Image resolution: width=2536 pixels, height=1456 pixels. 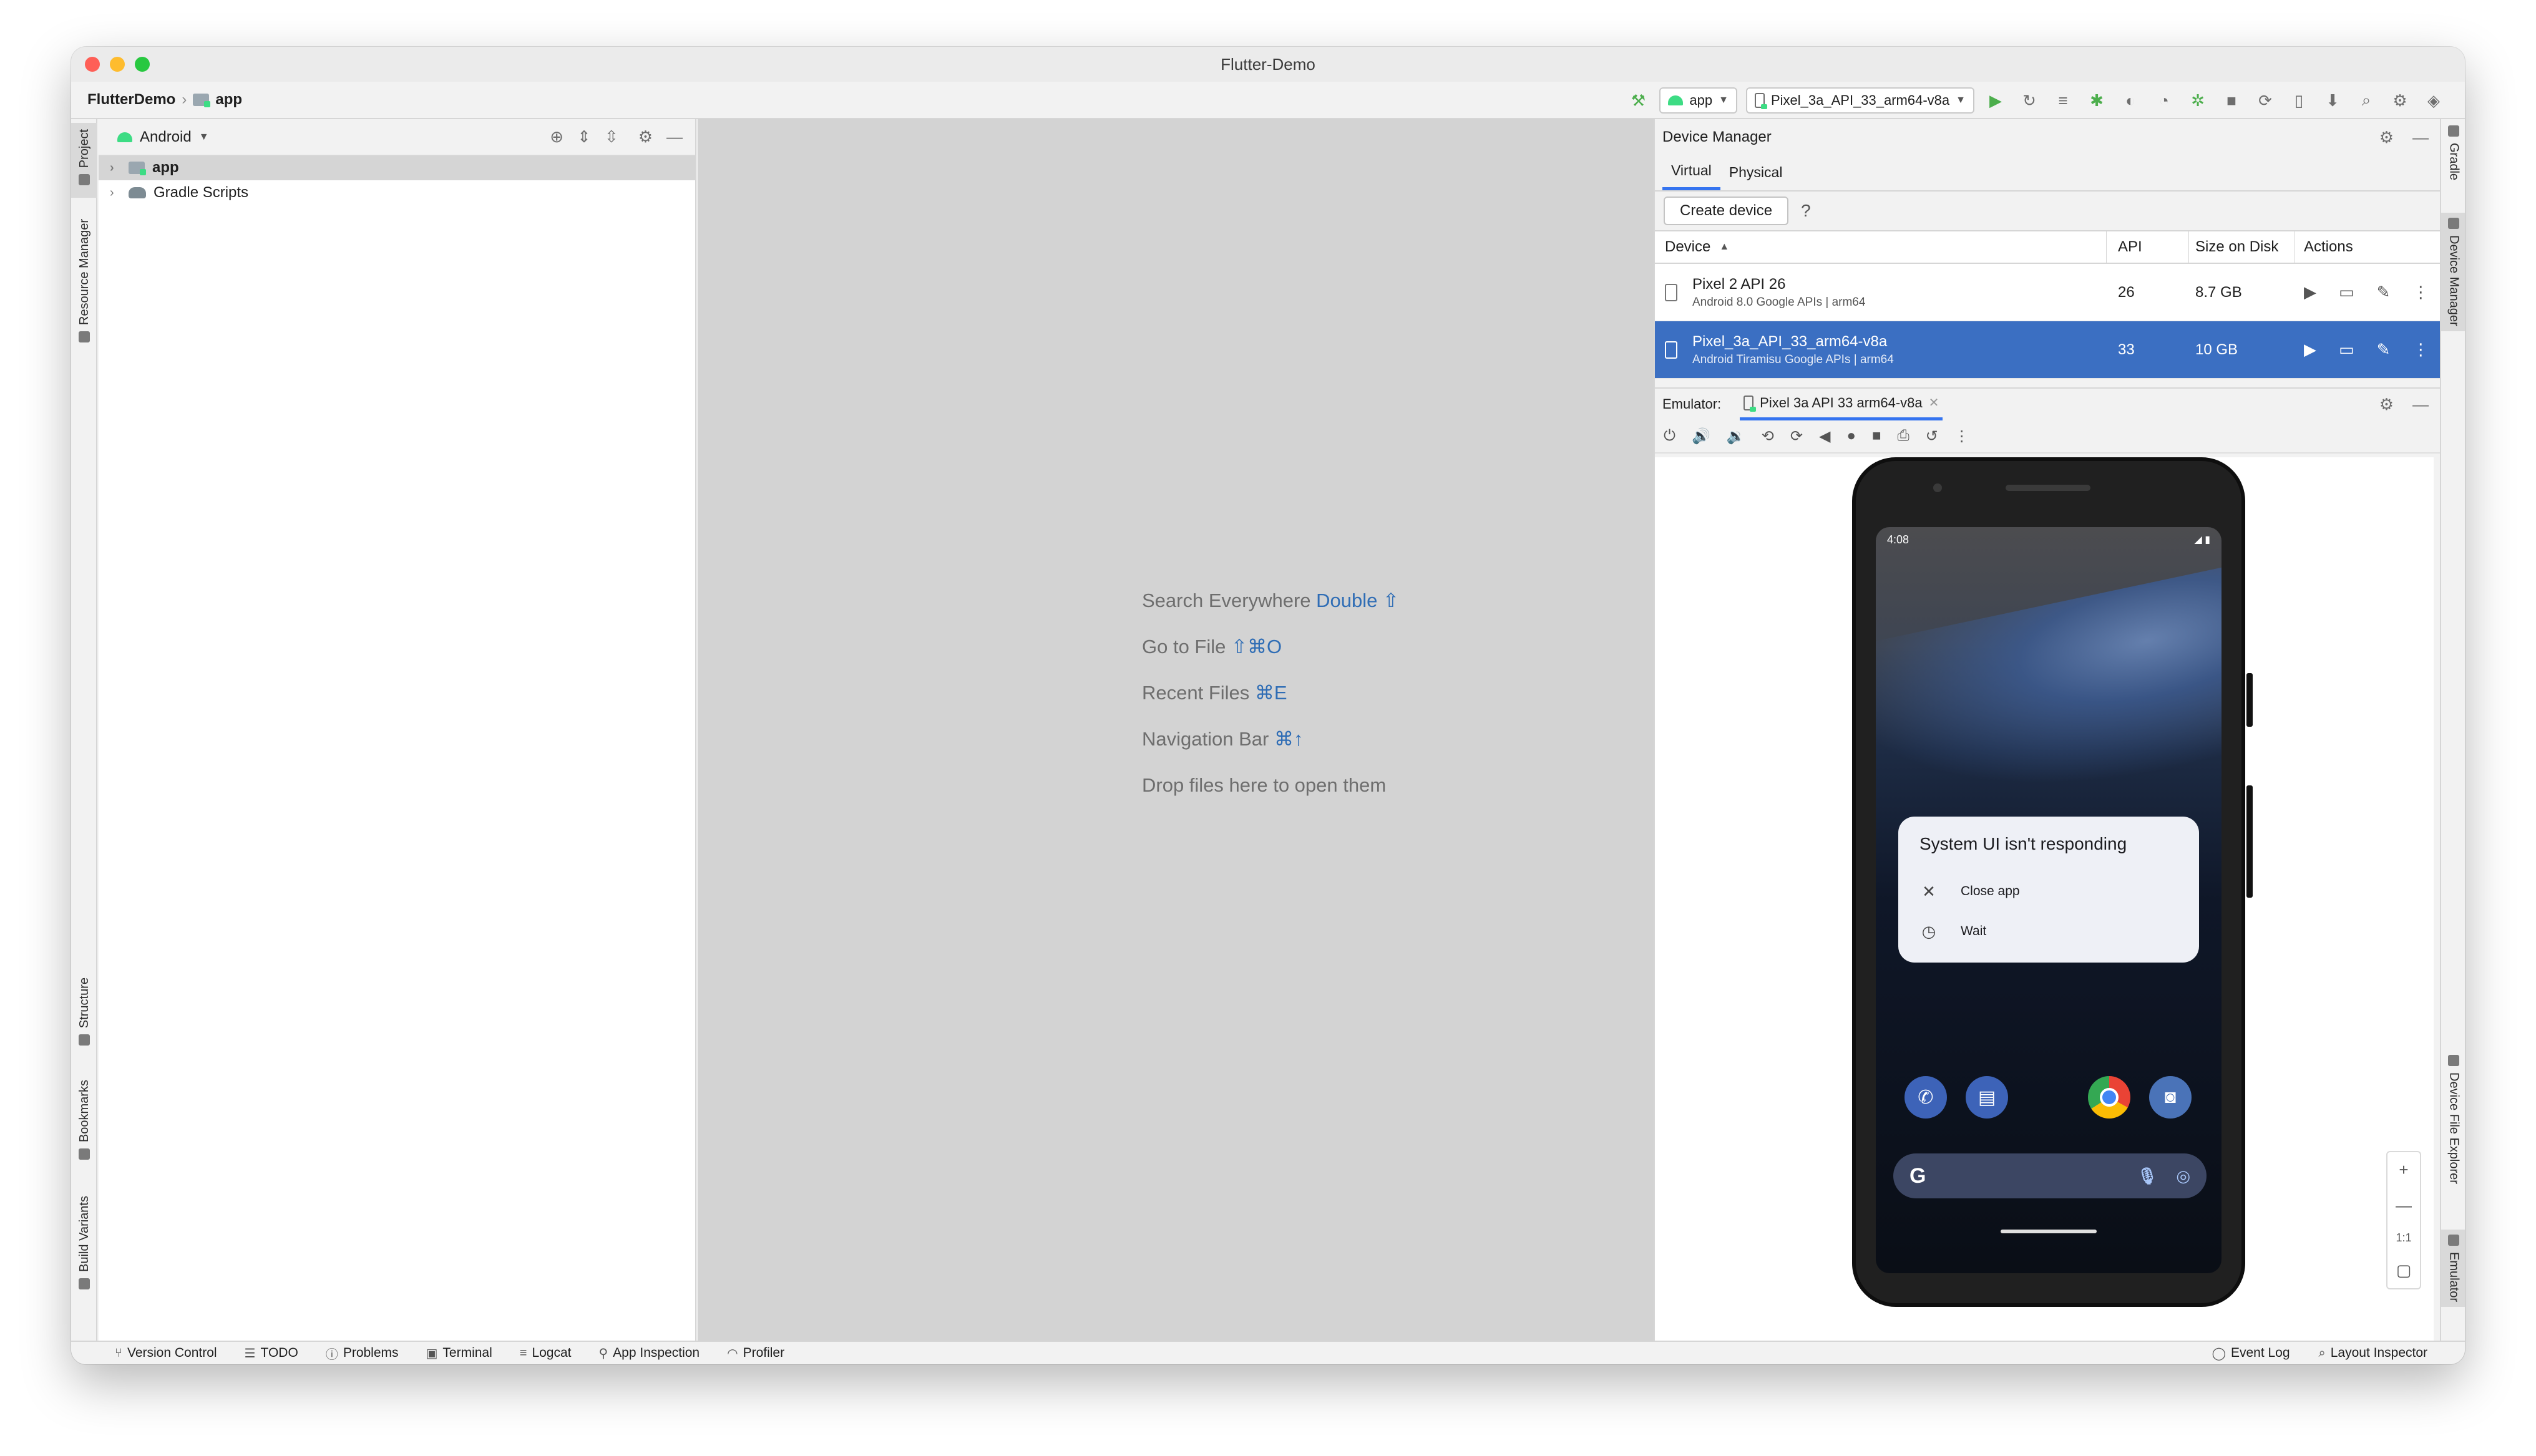 What do you see at coordinates (1691, 172) in the screenshot?
I see `tab-virtual: Virtual` at bounding box center [1691, 172].